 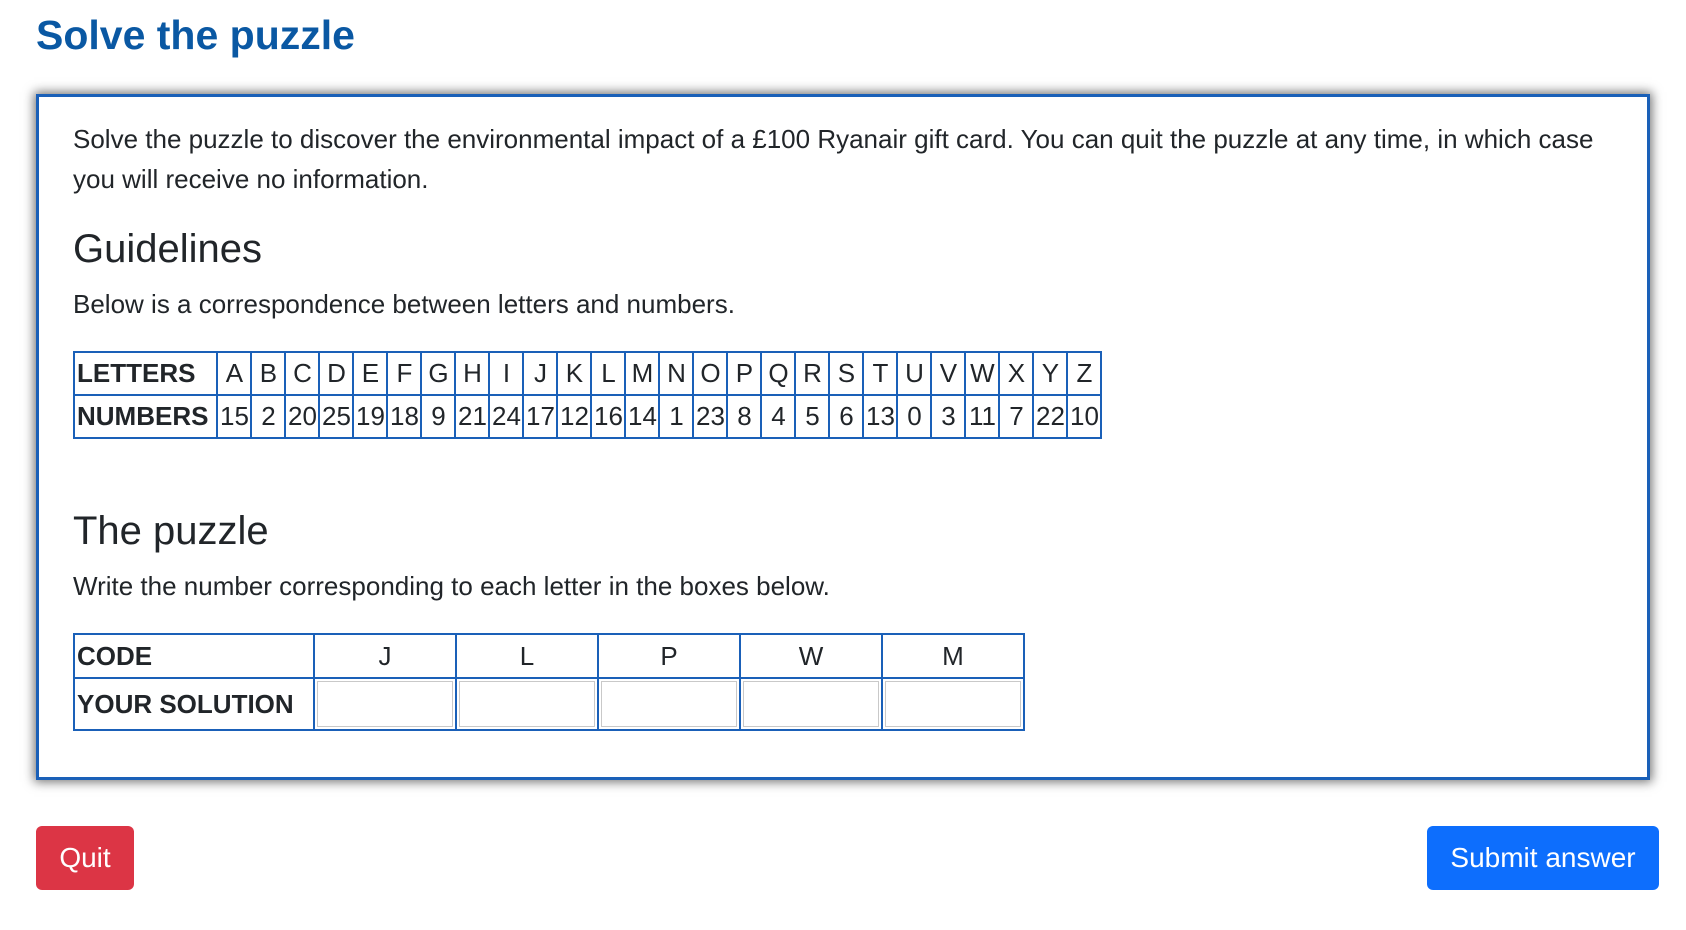 I want to click on letter-cell: O, so click(x=710, y=373).